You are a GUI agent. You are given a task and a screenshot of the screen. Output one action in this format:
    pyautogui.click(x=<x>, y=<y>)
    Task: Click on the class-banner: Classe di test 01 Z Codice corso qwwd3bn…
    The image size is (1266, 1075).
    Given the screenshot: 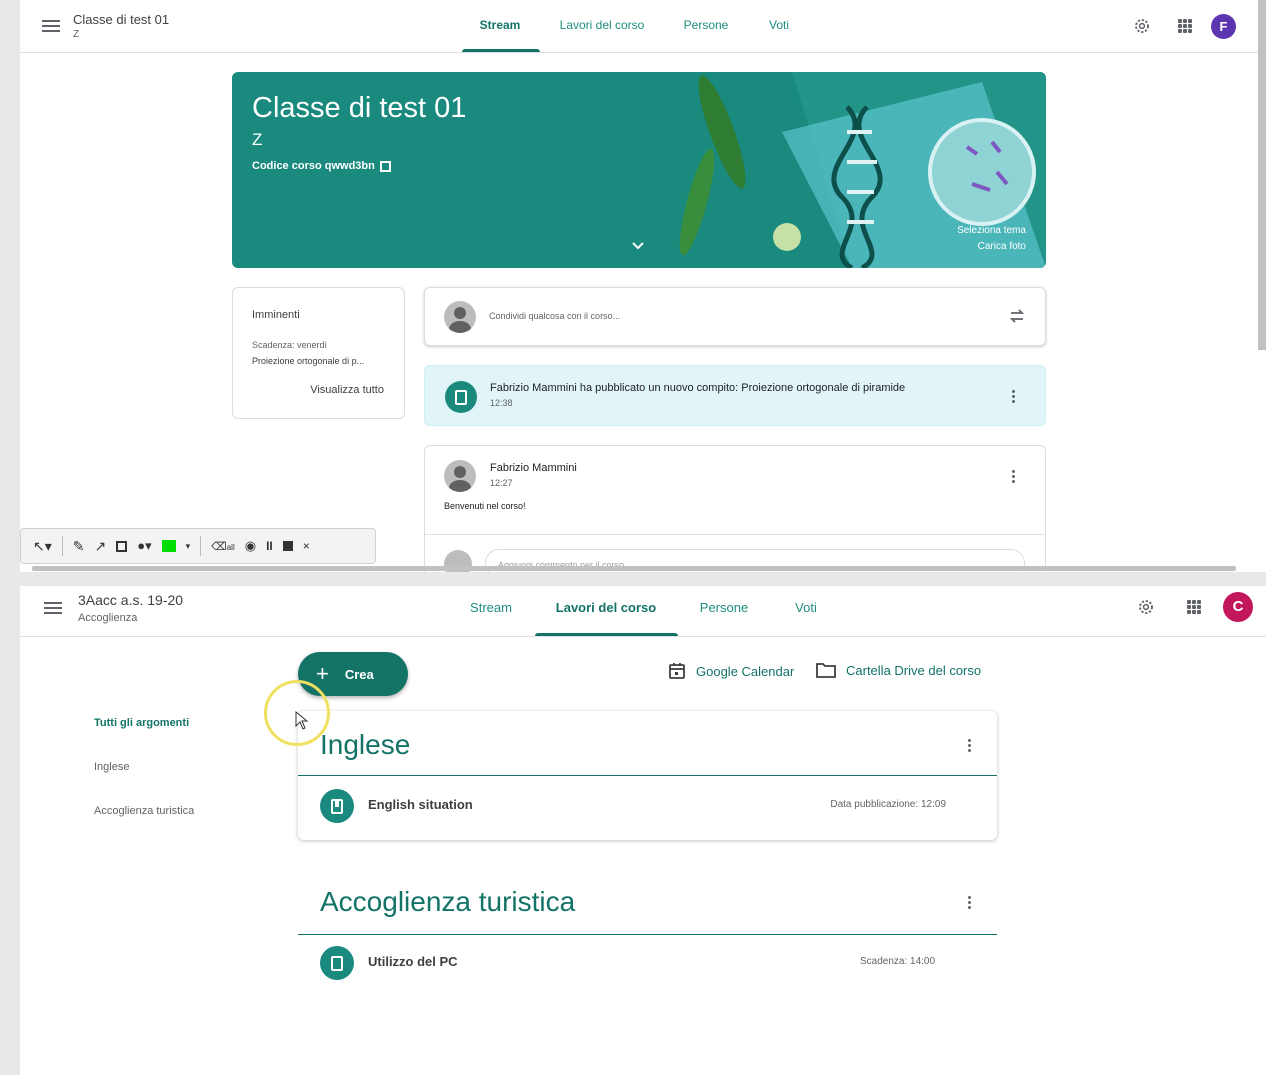 What is the action you would take?
    pyautogui.click(x=639, y=170)
    